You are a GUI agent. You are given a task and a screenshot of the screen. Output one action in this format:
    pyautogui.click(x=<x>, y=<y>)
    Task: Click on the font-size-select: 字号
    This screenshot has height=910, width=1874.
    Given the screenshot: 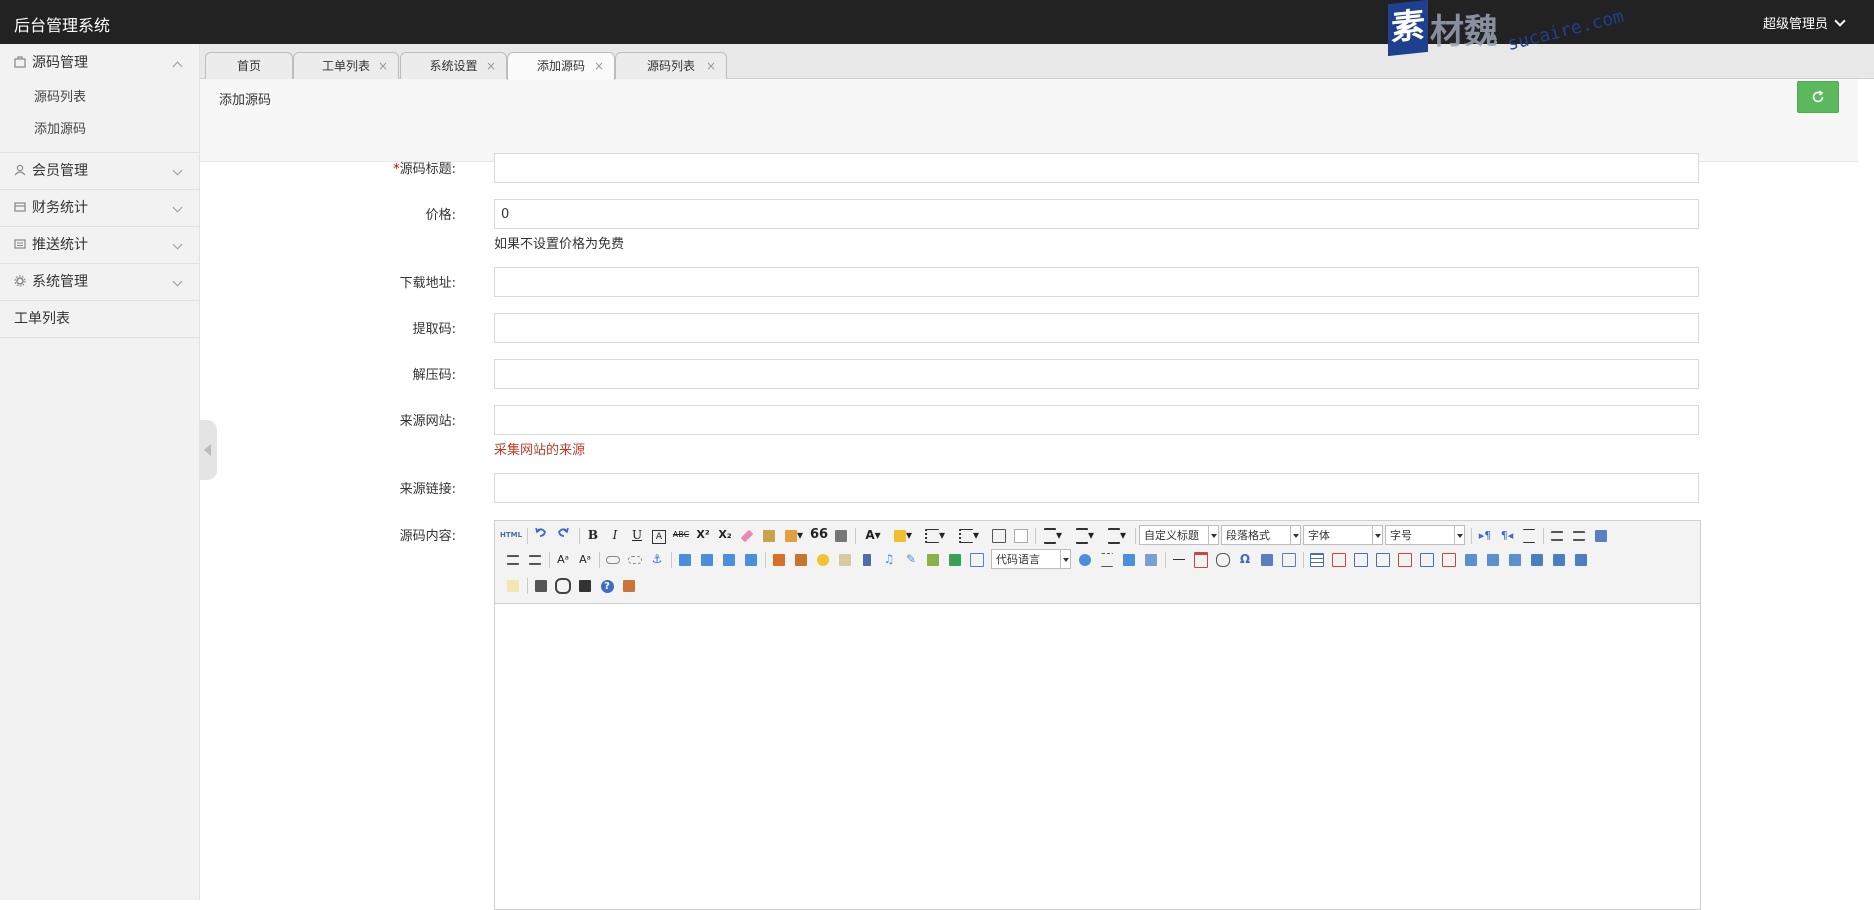 What is the action you would take?
    pyautogui.click(x=1425, y=535)
    